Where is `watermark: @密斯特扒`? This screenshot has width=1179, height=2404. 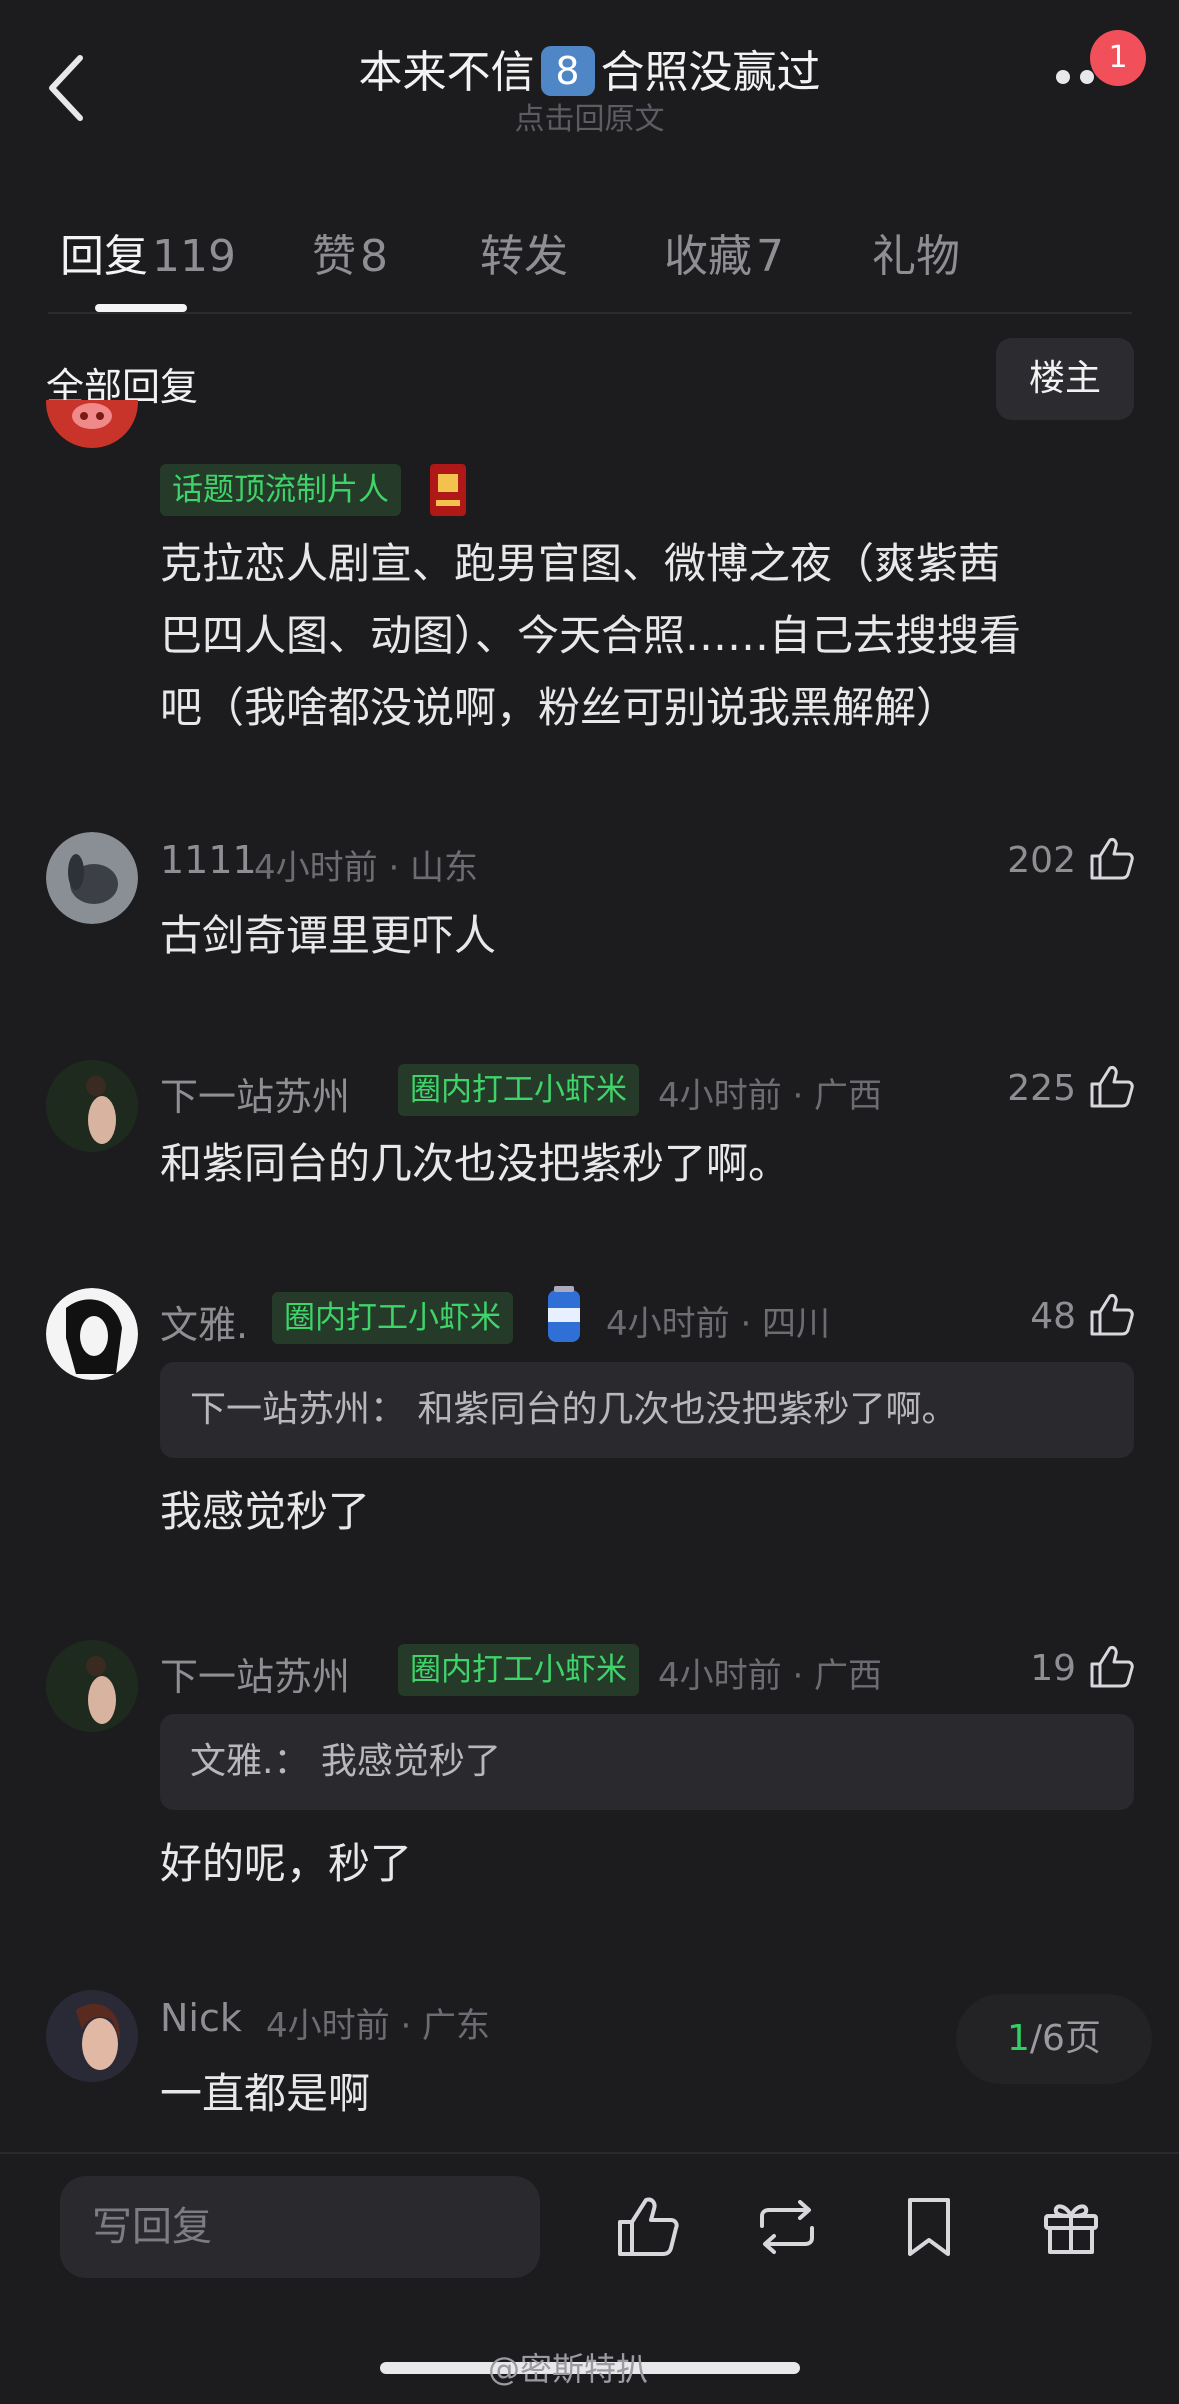
watermark: @密斯特扒 is located at coordinates (568, 2369).